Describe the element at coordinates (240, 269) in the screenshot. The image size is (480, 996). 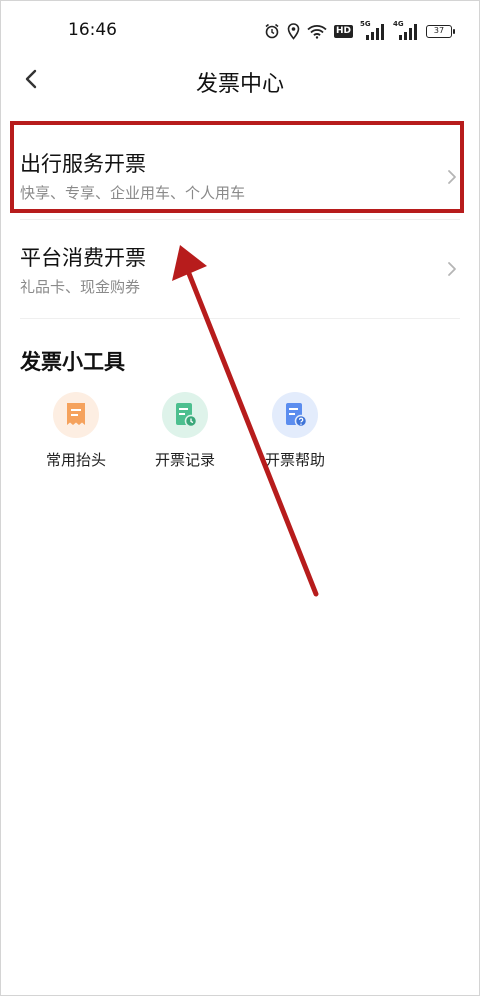
I see `menu-item-platform-invoice: 平台消费开票 礼品卡、现金购券` at that location.